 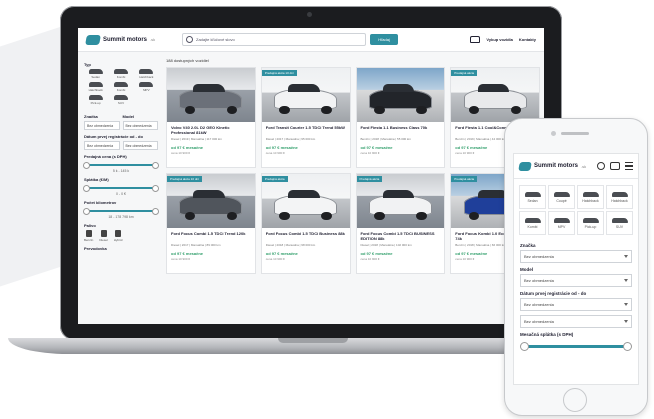 What do you see at coordinates (561, 197) in the screenshot?
I see `body-type-option: Coupé` at bounding box center [561, 197].